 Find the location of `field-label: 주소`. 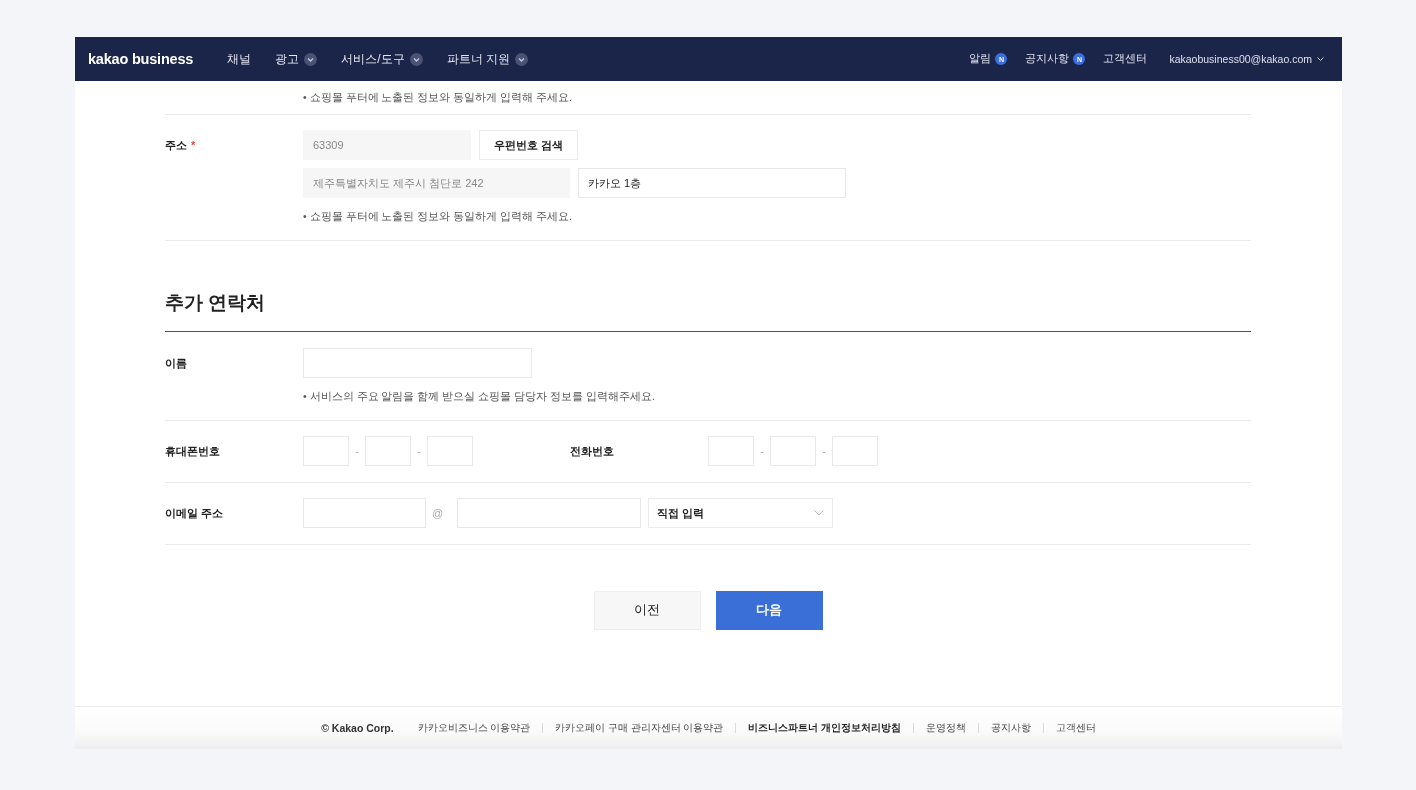

field-label: 주소 is located at coordinates (176, 145).